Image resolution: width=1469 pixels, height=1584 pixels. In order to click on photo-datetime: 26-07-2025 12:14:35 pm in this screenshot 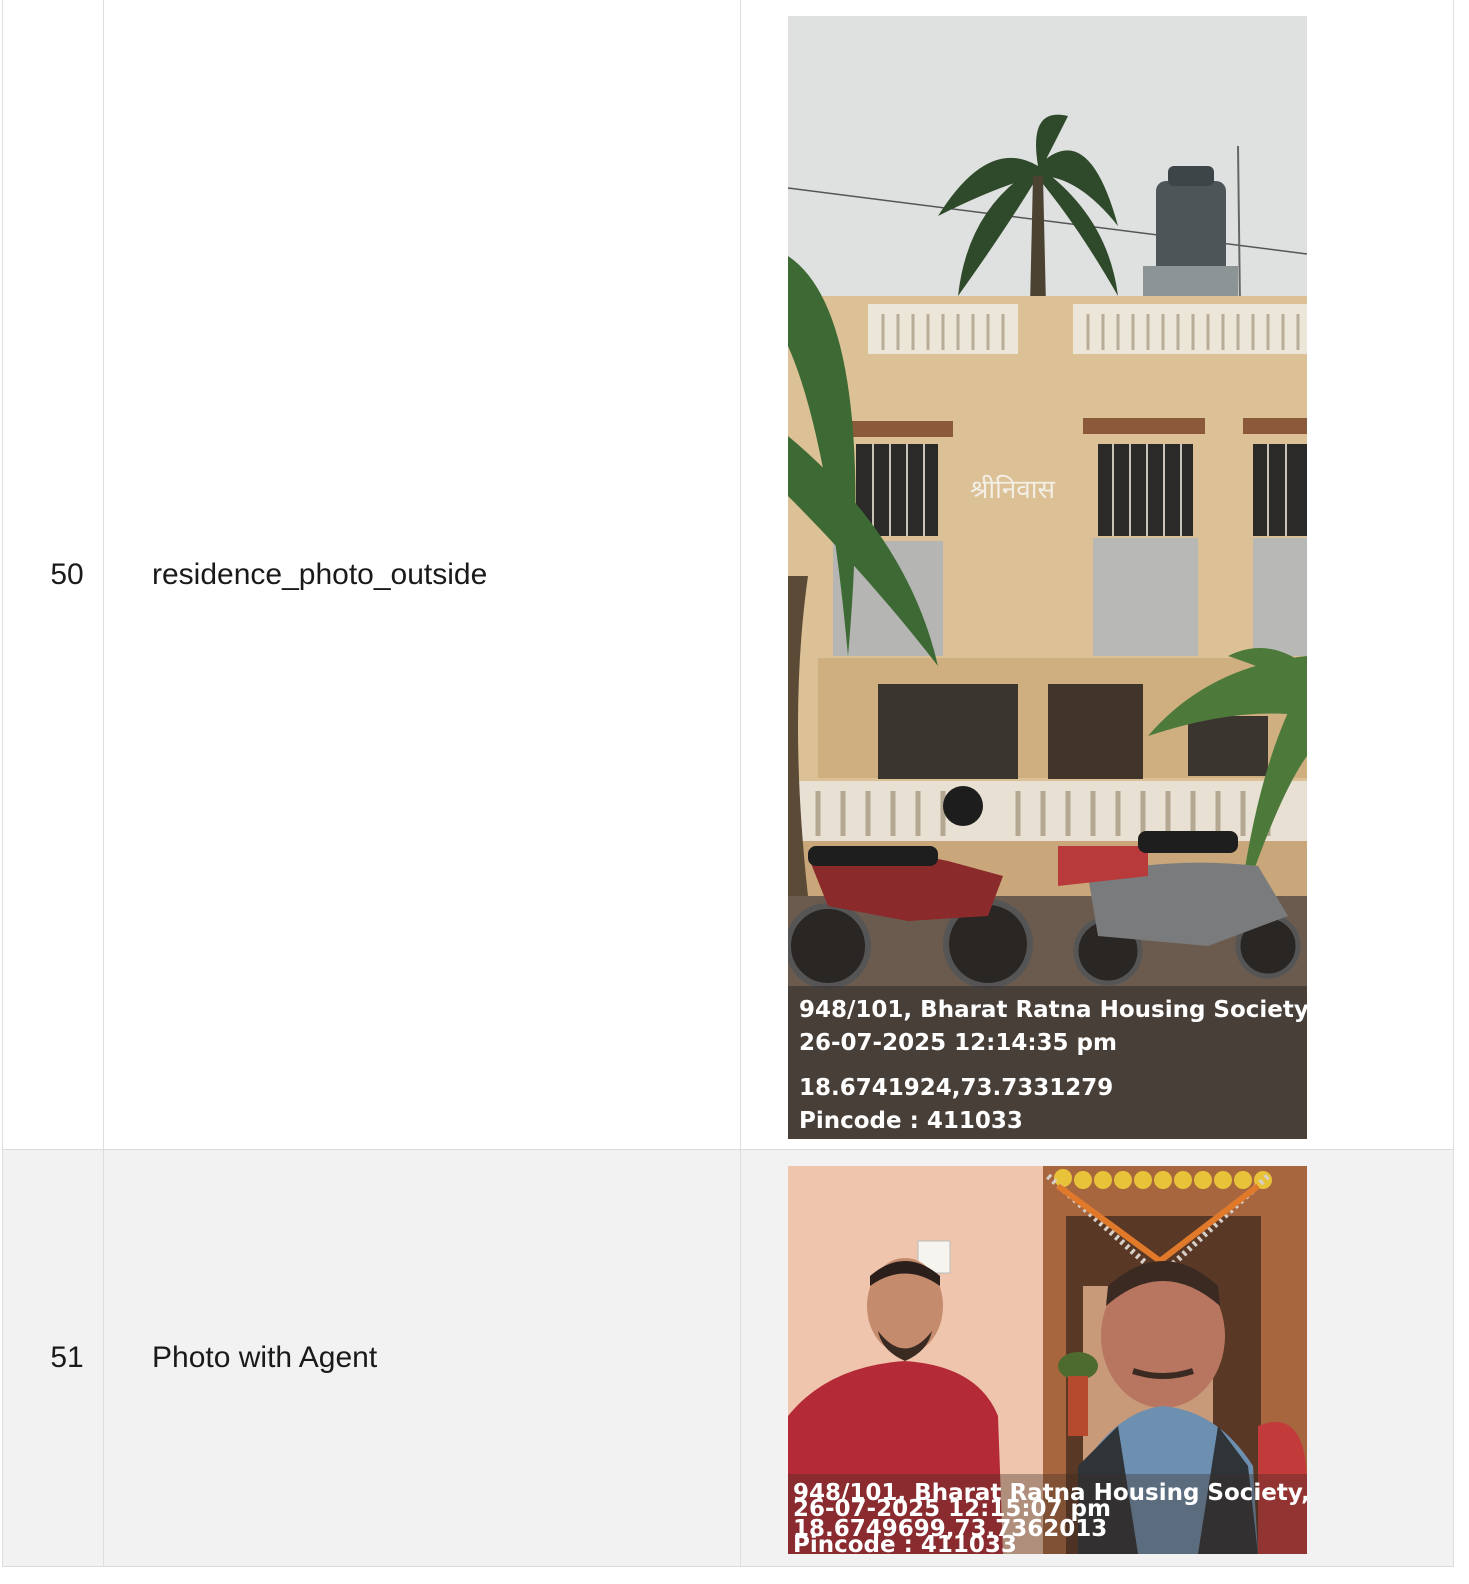, I will do `click(958, 1043)`.